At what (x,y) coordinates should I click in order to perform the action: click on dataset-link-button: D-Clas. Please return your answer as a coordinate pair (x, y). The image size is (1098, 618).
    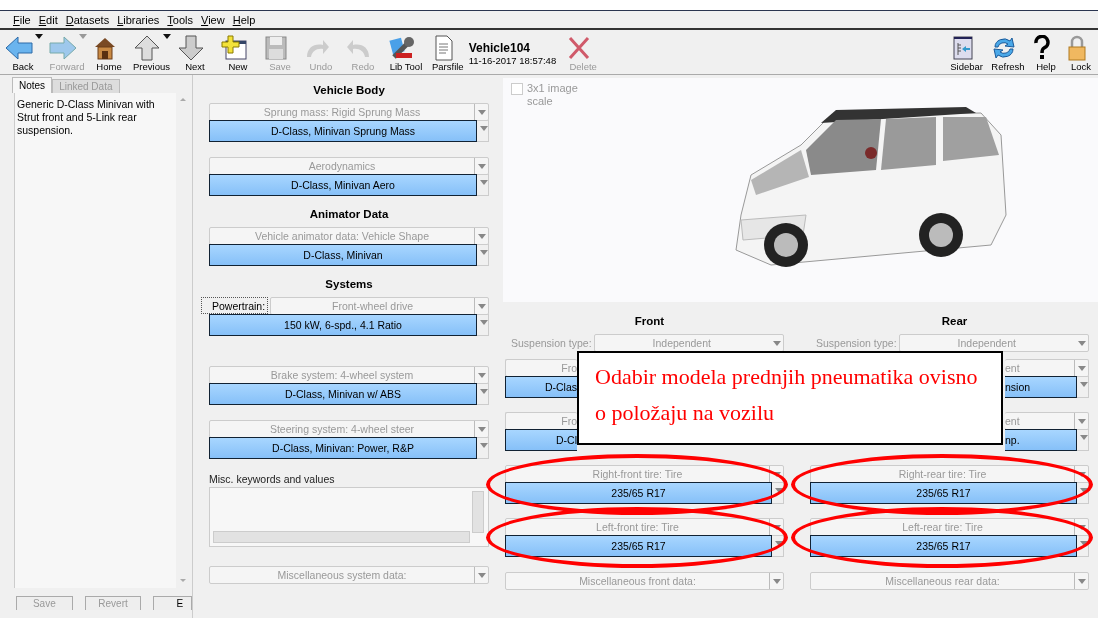
    Looking at the image, I should click on (541, 387).